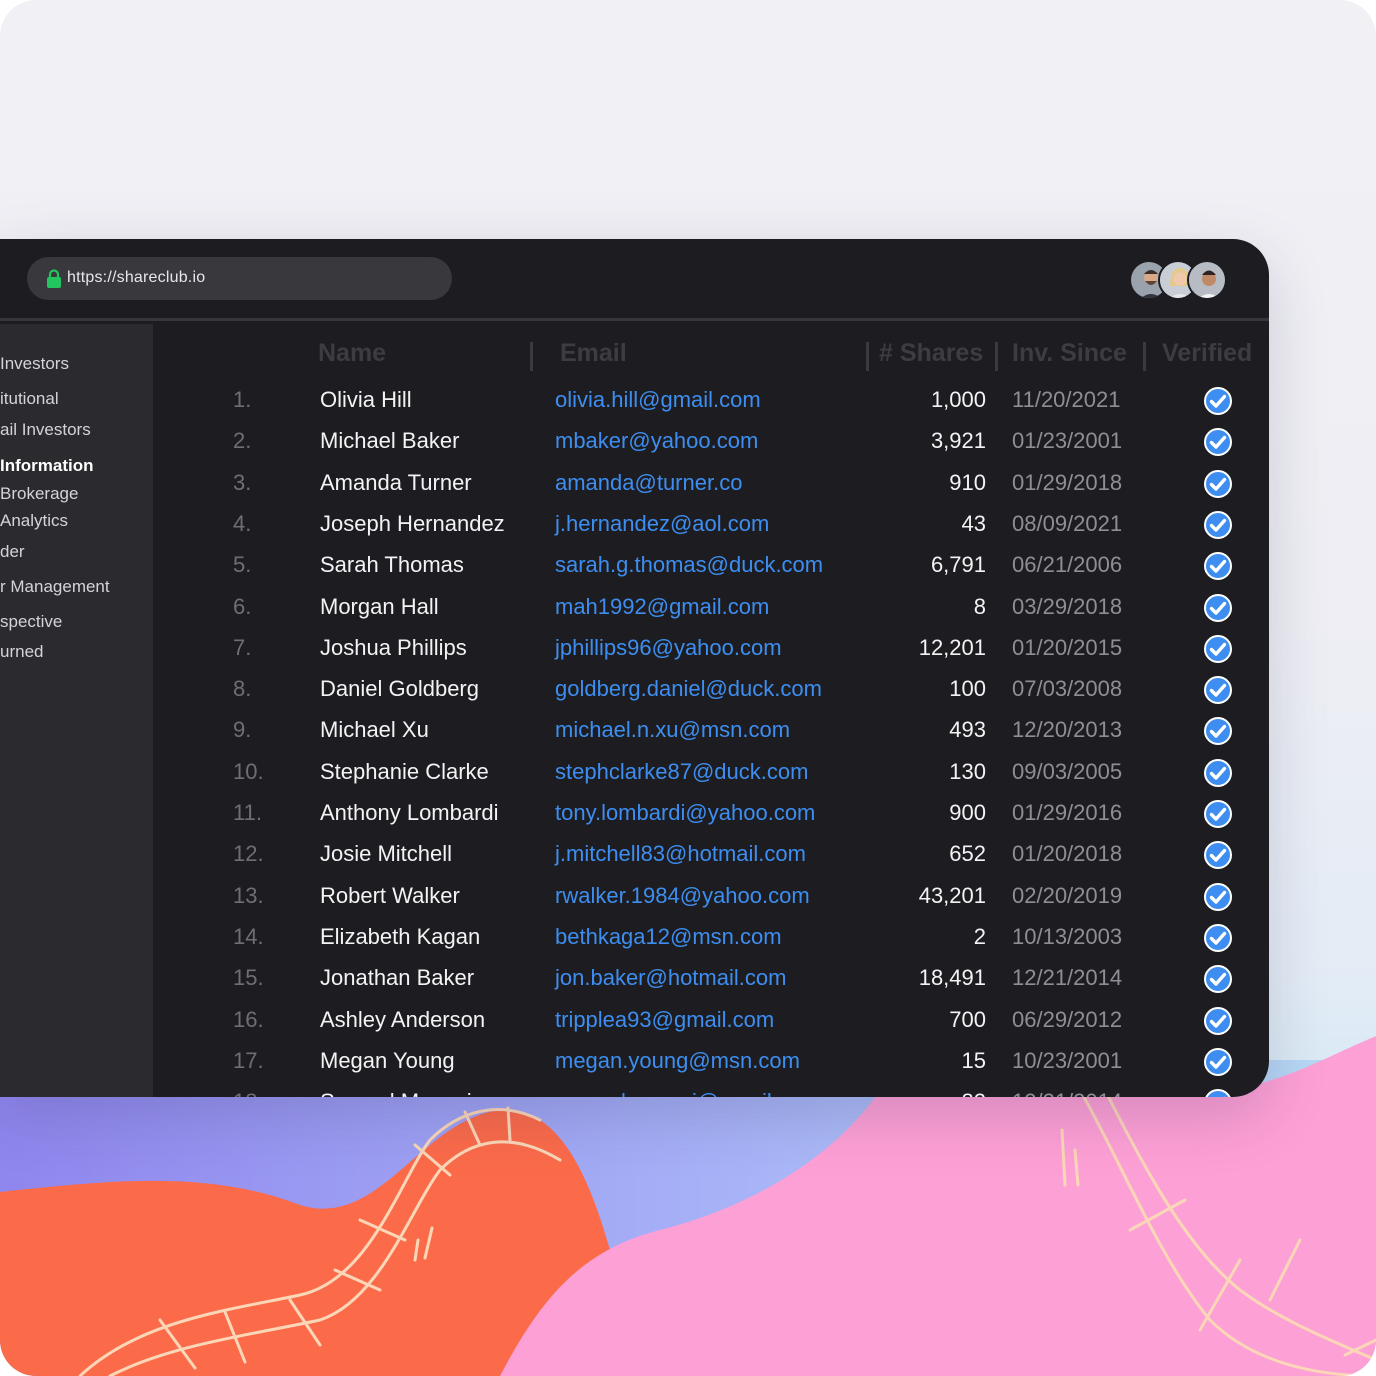 This screenshot has width=1376, height=1376. Describe the element at coordinates (1067, 1019) in the screenshot. I see `investor-since-date: 06/29/2012` at that location.